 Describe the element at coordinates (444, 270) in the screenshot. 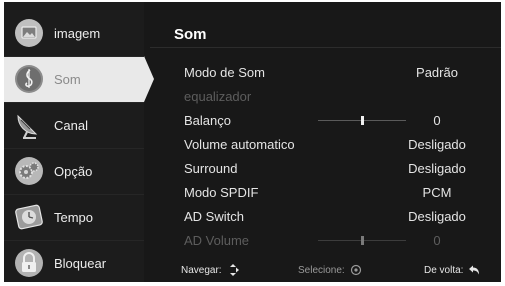

I see `hint-back-label: De volta:` at that location.